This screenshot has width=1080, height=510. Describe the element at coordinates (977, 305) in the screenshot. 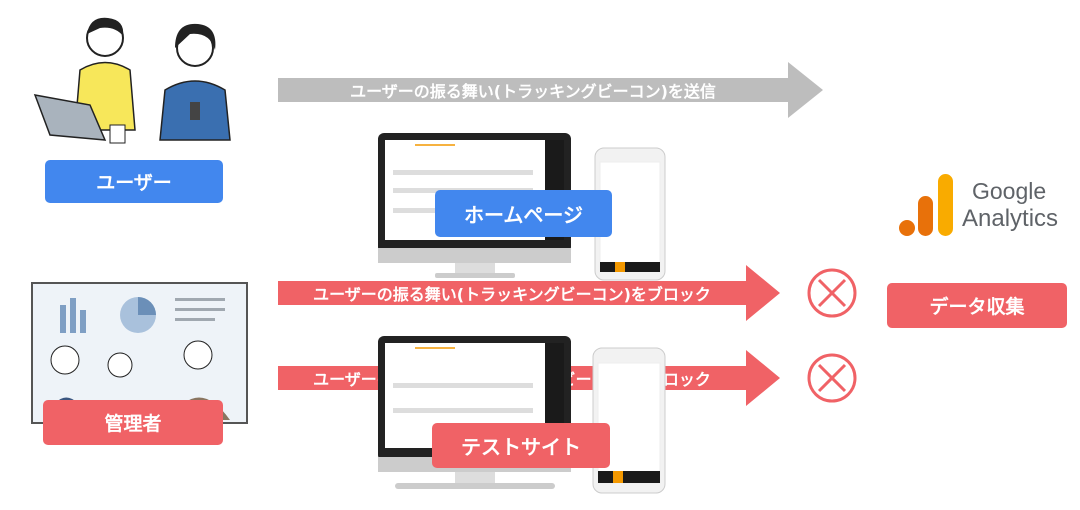

I see `data-collection-label: データ収集` at that location.